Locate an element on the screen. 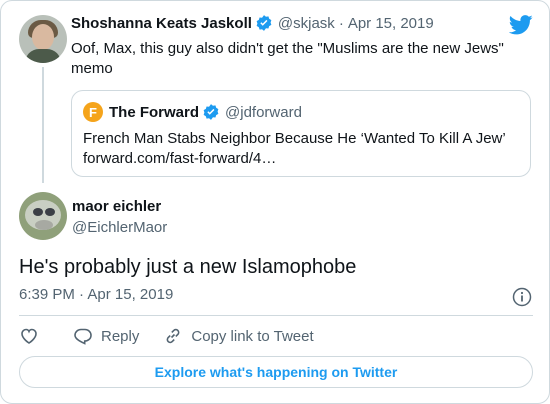 The image size is (550, 404). reply-timestamp: 6:39 PM · Apr 15, 2019 is located at coordinates (96, 294).